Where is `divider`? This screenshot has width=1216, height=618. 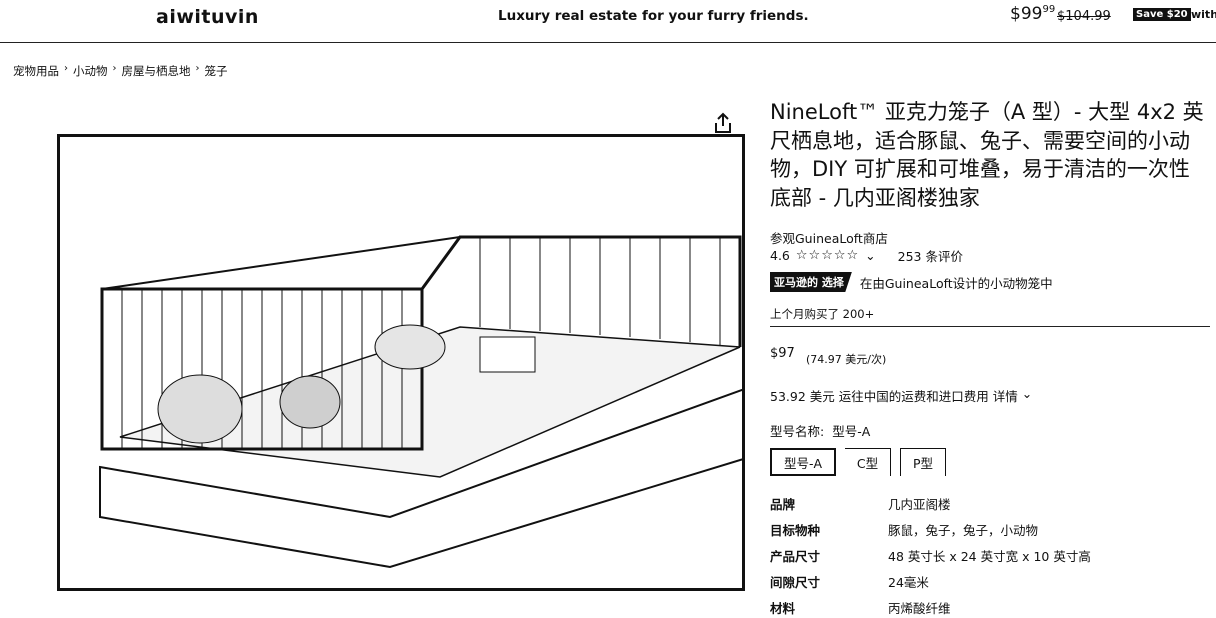 divider is located at coordinates (990, 326).